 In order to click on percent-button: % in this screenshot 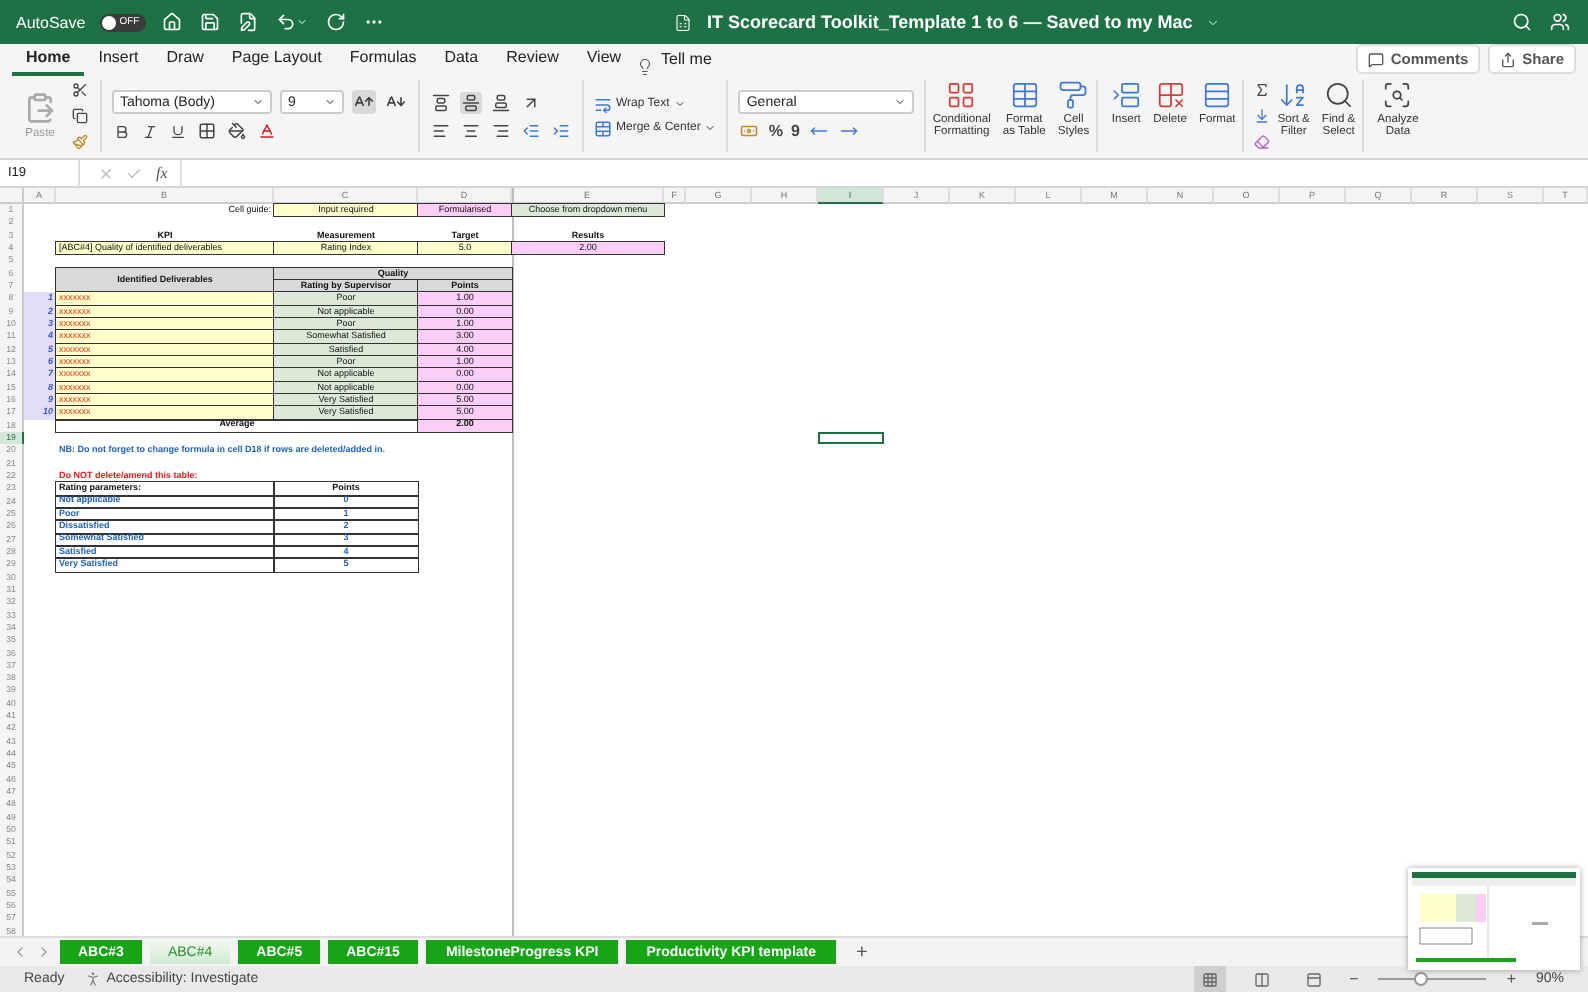, I will do `click(775, 131)`.